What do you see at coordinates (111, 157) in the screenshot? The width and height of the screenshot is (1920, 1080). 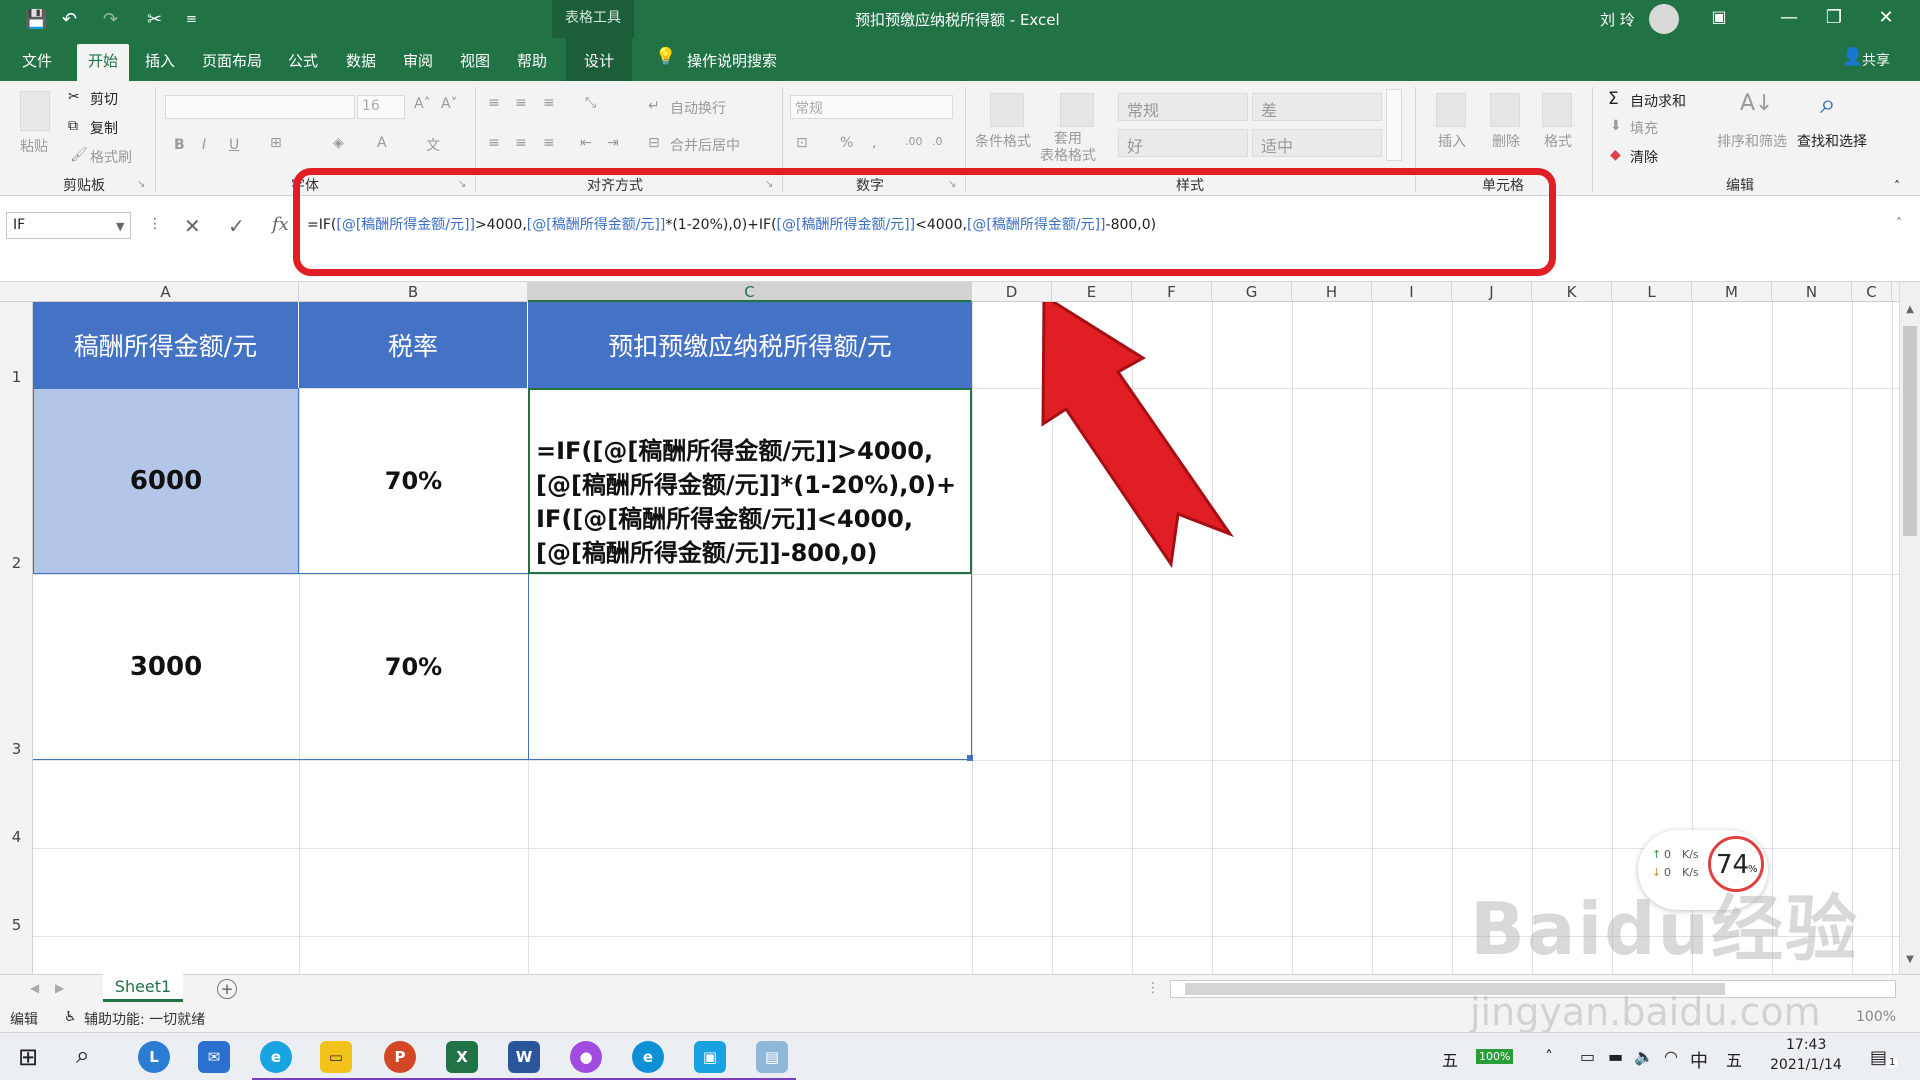 I see `format-painter-button: 格式刷` at bounding box center [111, 157].